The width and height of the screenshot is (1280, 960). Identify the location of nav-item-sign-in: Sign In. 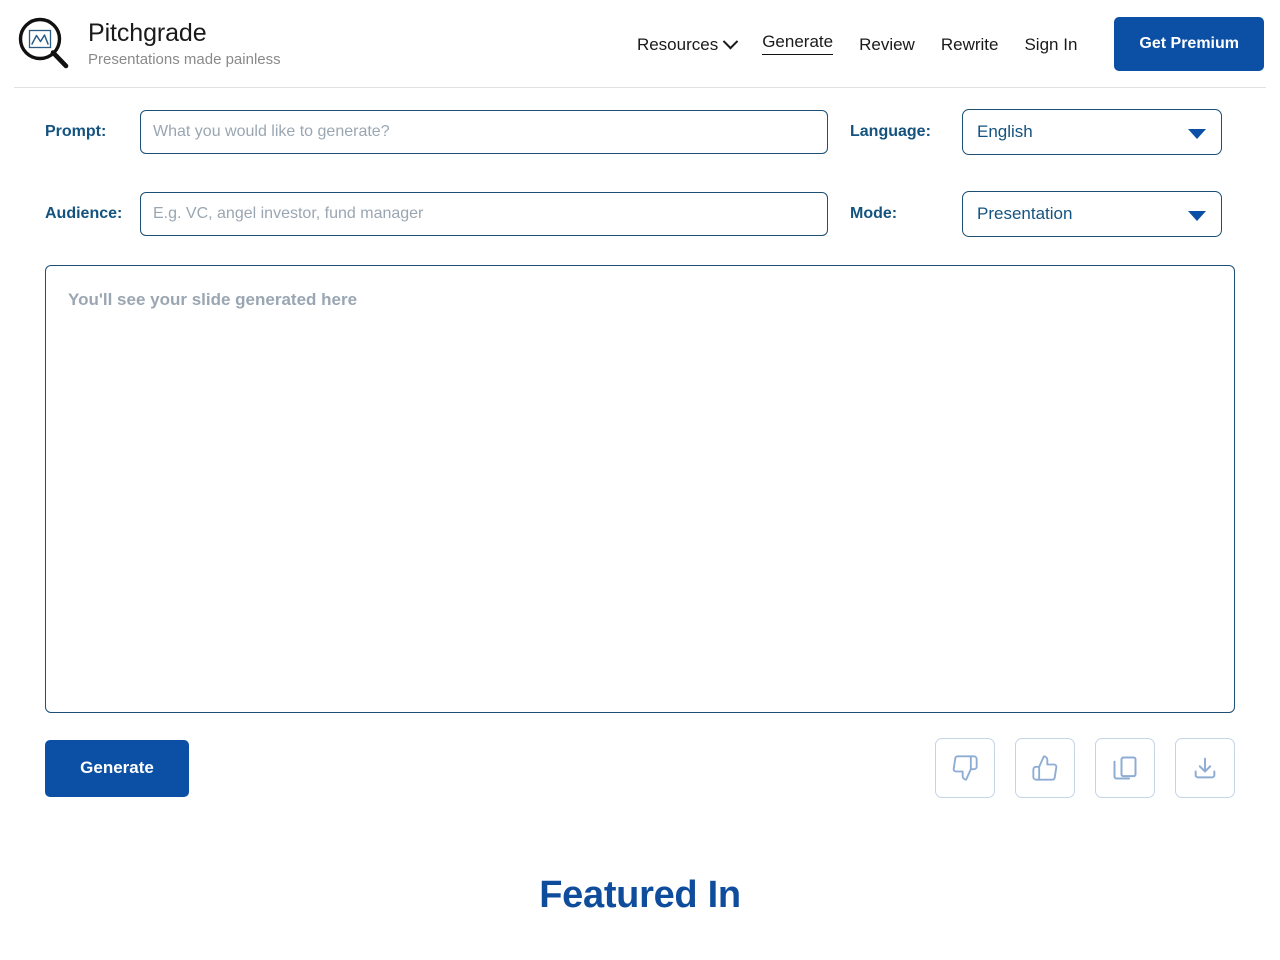
(1050, 44).